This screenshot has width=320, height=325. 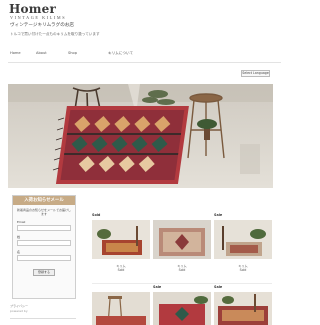 What do you see at coordinates (120, 53) in the screenshot?
I see `nav-item-kilim: キリムについて` at bounding box center [120, 53].